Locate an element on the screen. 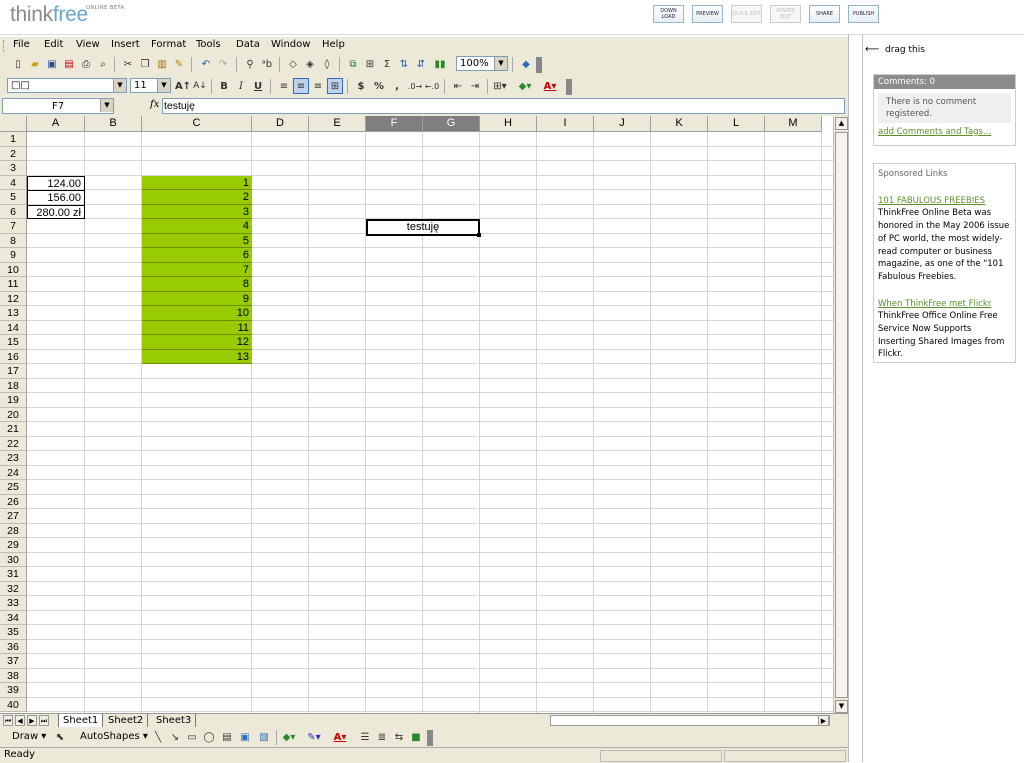  menu-window: Window is located at coordinates (290, 44).